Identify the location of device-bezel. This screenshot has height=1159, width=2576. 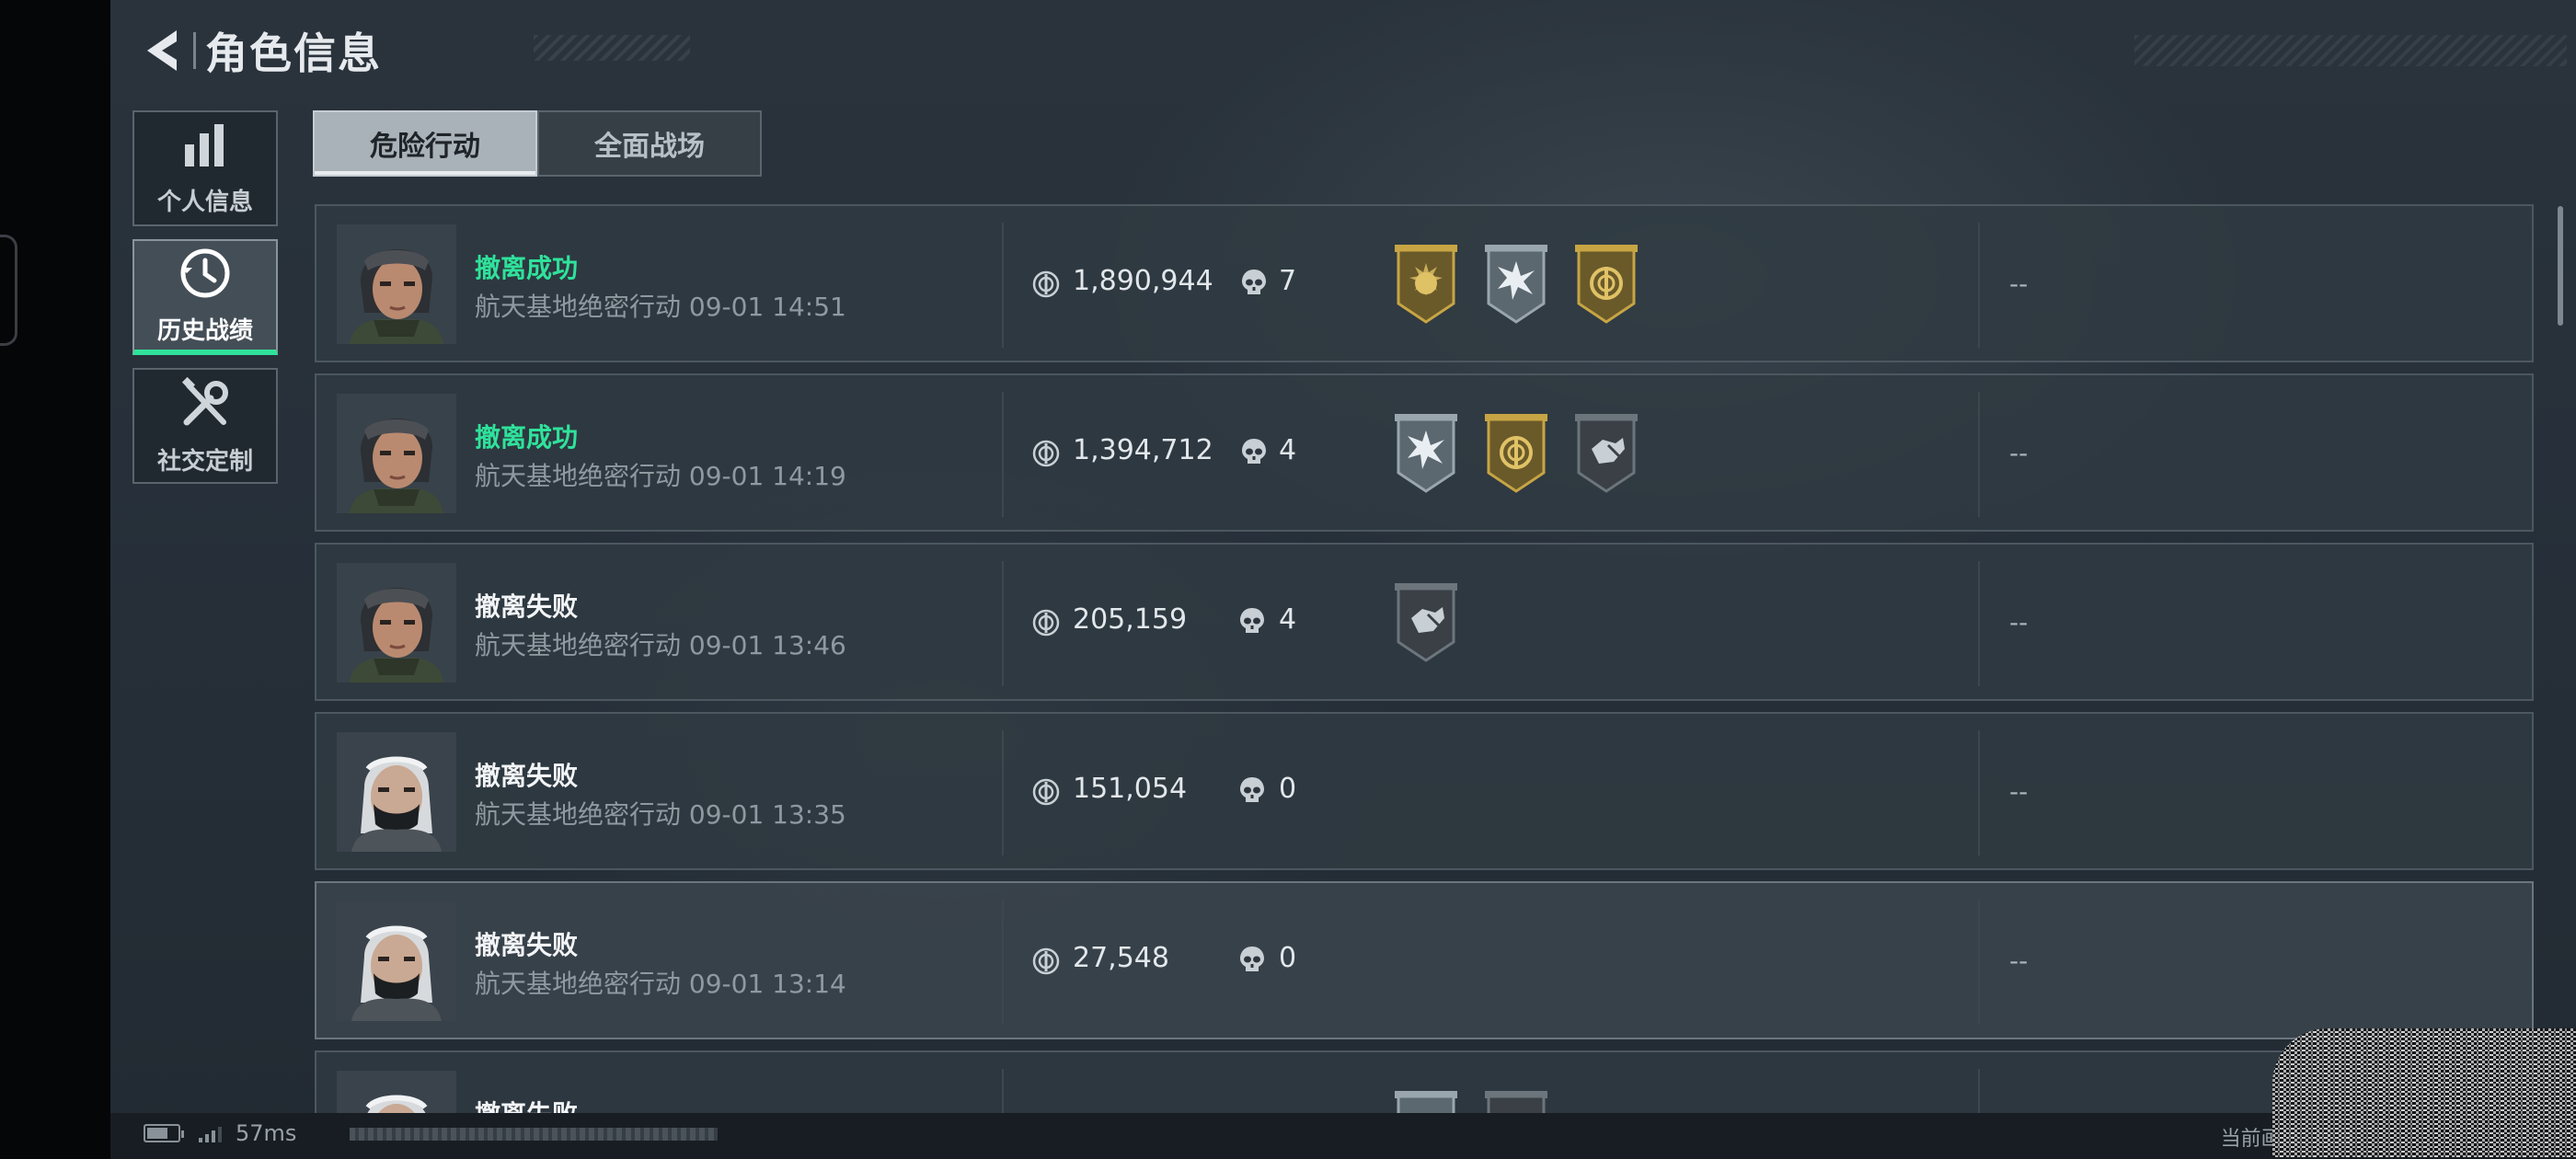
(55, 579).